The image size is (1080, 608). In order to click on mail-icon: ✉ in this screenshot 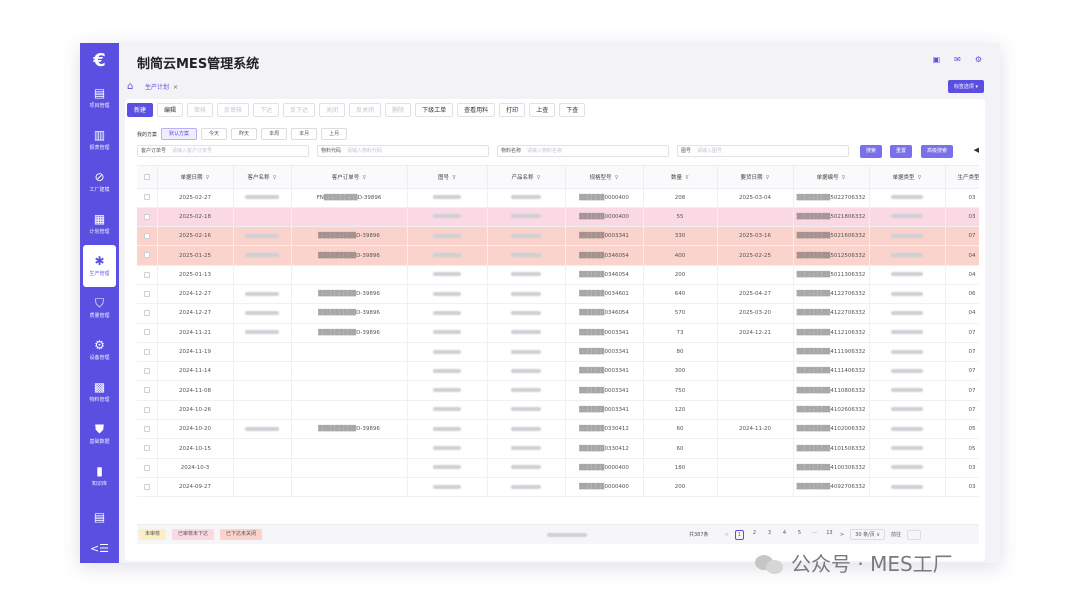, I will do `click(957, 59)`.